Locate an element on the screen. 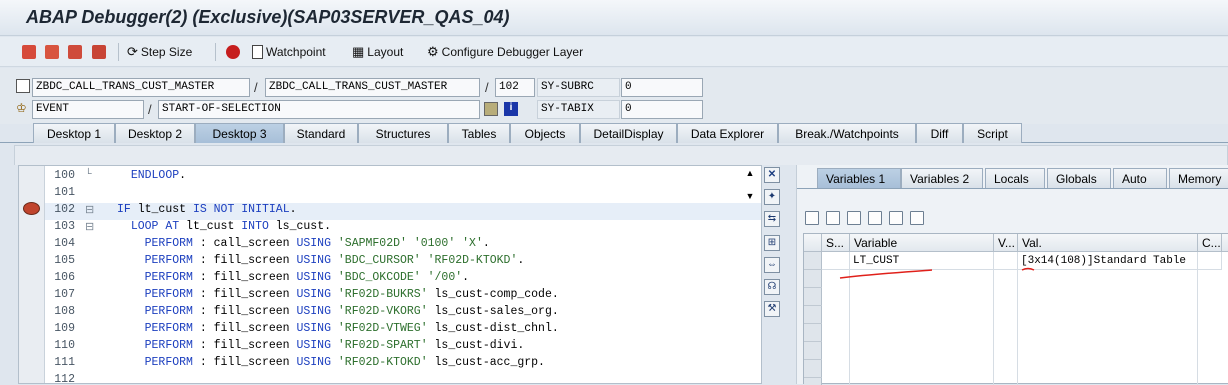 Image resolution: width=1228 pixels, height=385 pixels. tab-desktop-2: Desktop 2 is located at coordinates (155, 133).